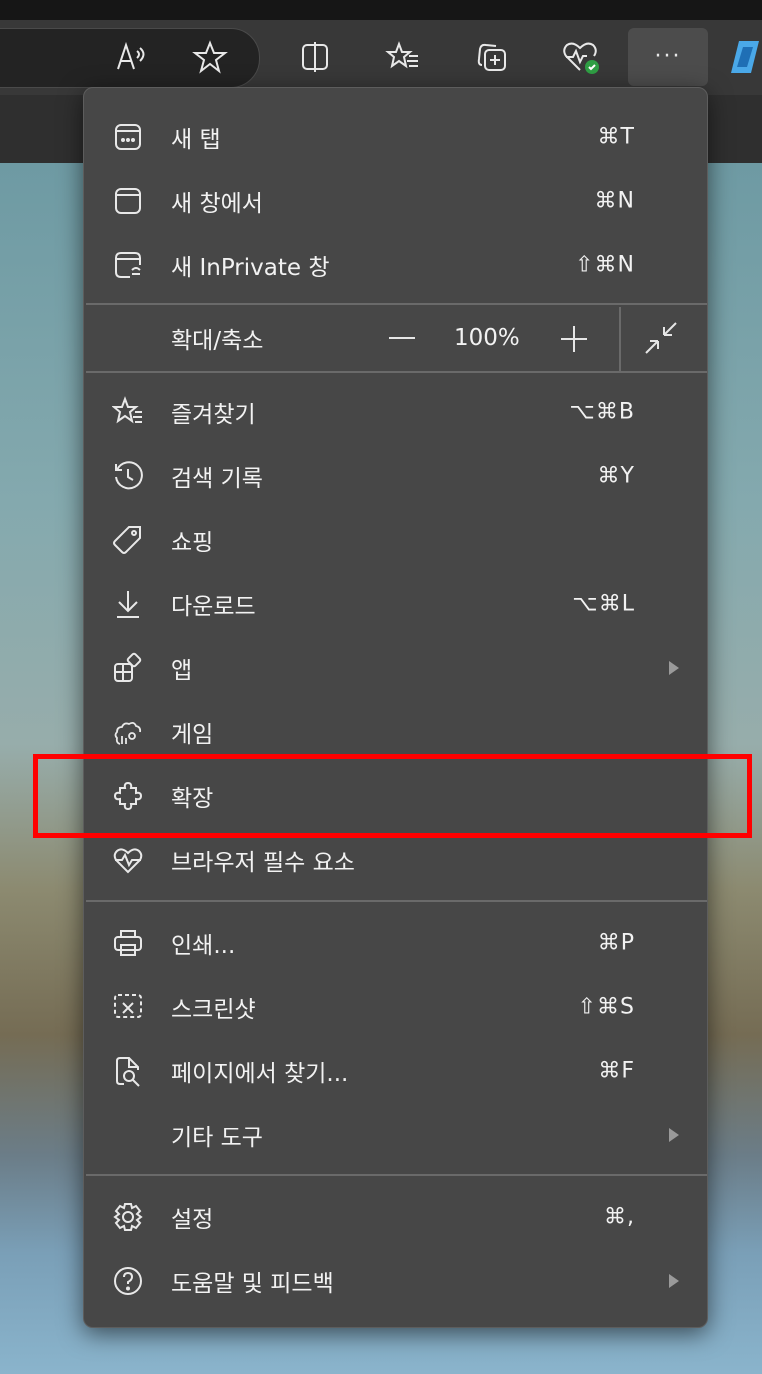 The width and height of the screenshot is (762, 1374). Describe the element at coordinates (603, 604) in the screenshot. I see `shortcut: ⌥⌘L` at that location.